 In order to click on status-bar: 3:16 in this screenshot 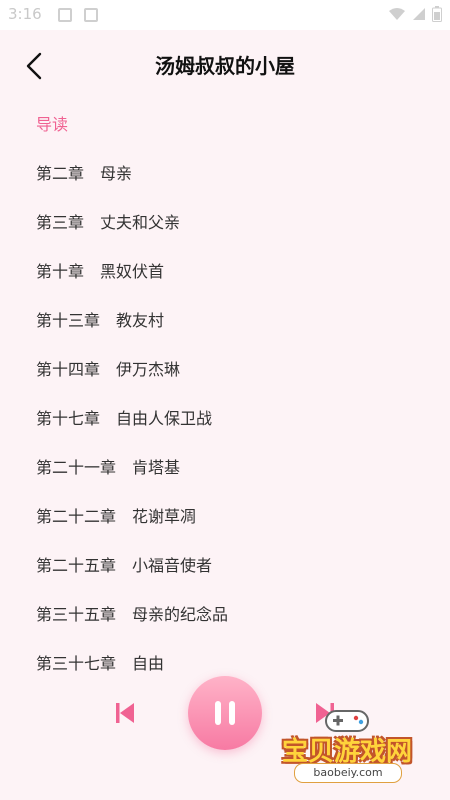, I will do `click(225, 15)`.